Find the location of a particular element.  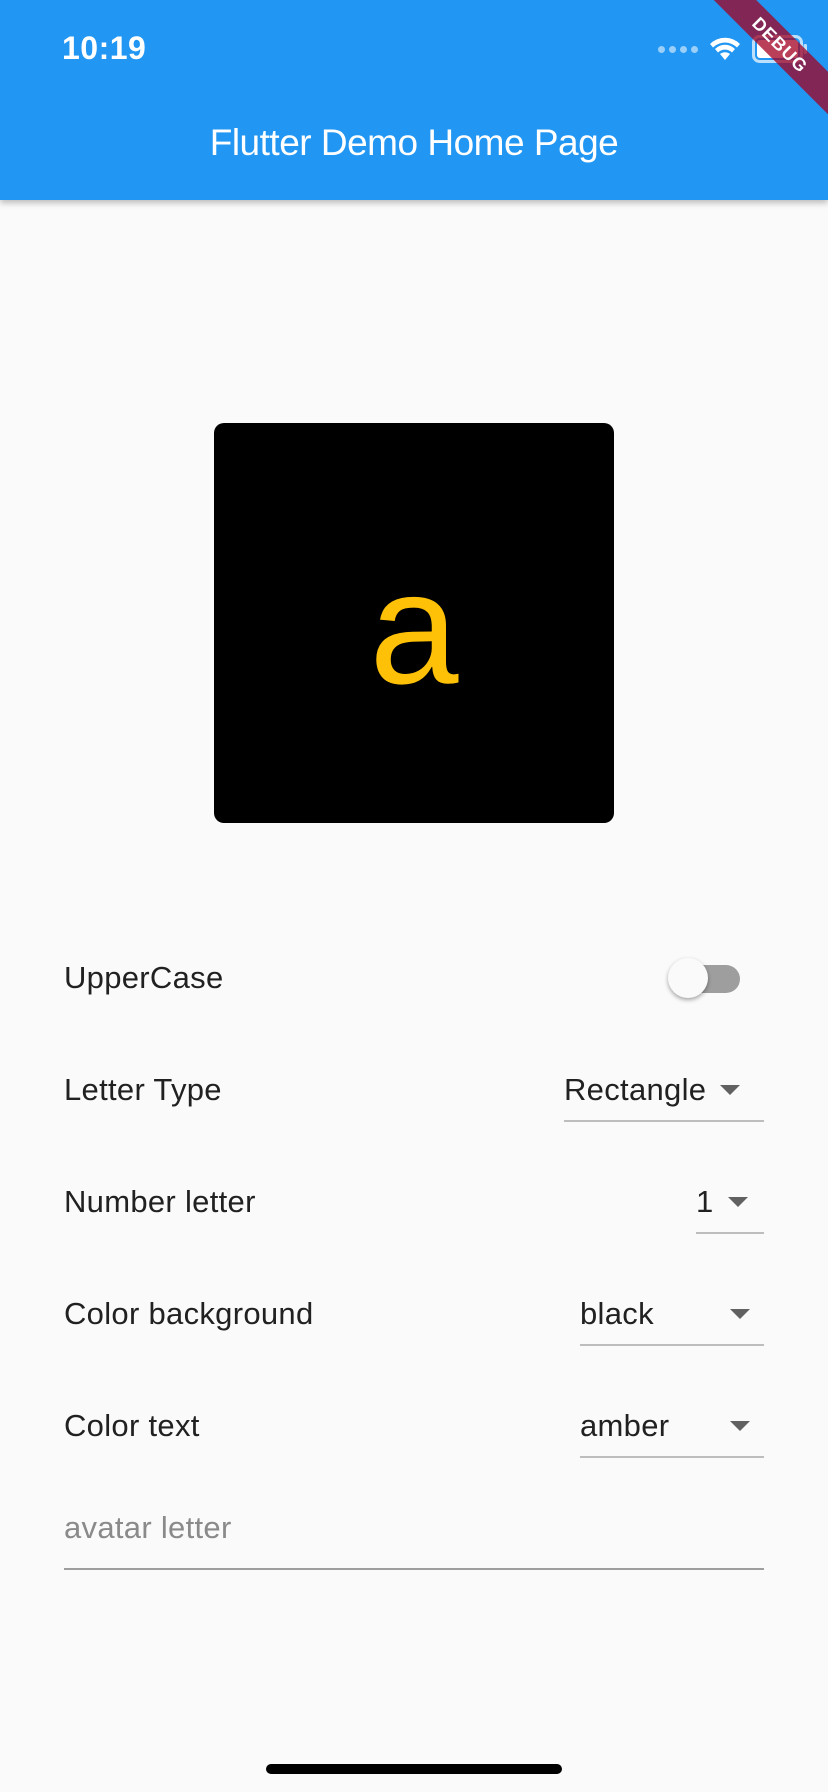

home-indicator is located at coordinates (414, 1769).